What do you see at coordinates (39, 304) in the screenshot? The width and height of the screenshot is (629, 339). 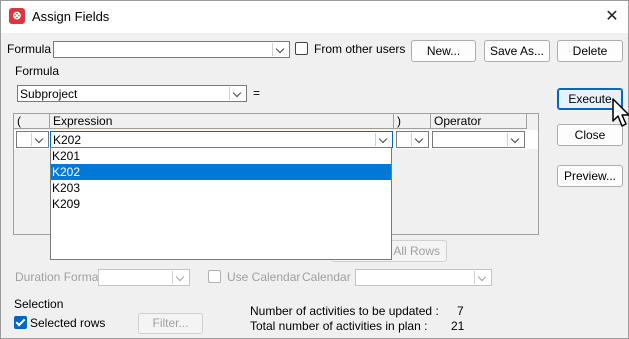 I see `selection-label: Selection` at bounding box center [39, 304].